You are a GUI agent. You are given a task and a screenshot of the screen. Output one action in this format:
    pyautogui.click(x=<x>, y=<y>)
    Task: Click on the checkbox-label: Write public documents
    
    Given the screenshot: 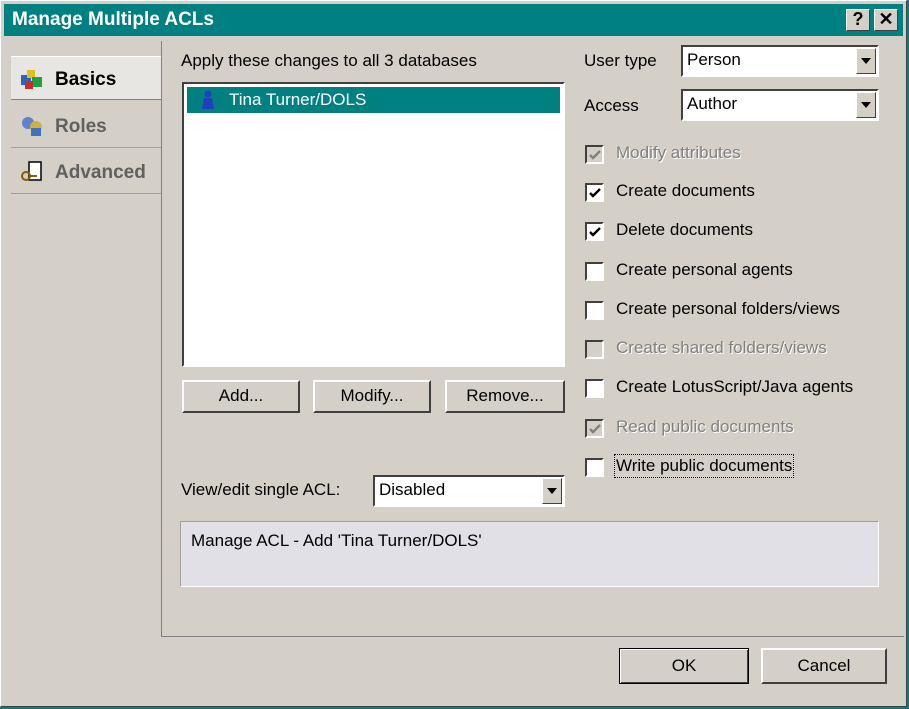 What is the action you would take?
    pyautogui.click(x=704, y=466)
    